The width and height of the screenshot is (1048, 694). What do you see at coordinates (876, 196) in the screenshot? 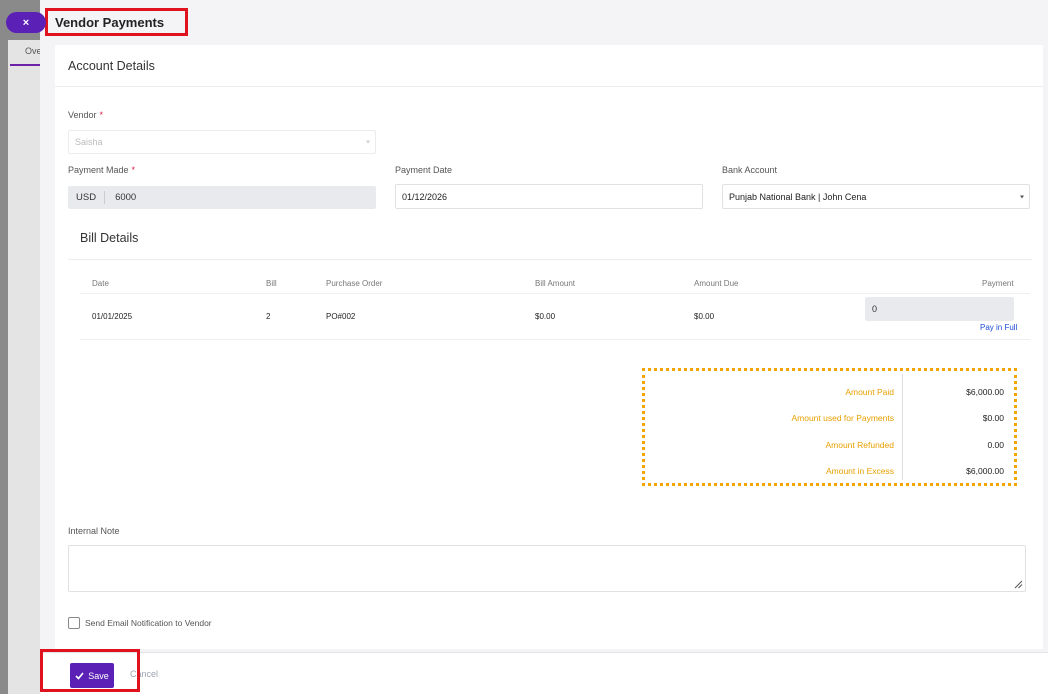
I see `bank-account-select: Punjab National Bank | John Cena` at bounding box center [876, 196].